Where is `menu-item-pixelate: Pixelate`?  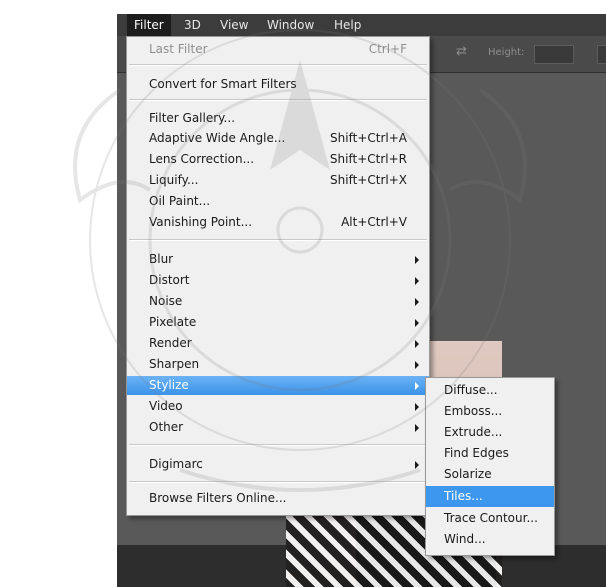 menu-item-pixelate: Pixelate is located at coordinates (278, 322).